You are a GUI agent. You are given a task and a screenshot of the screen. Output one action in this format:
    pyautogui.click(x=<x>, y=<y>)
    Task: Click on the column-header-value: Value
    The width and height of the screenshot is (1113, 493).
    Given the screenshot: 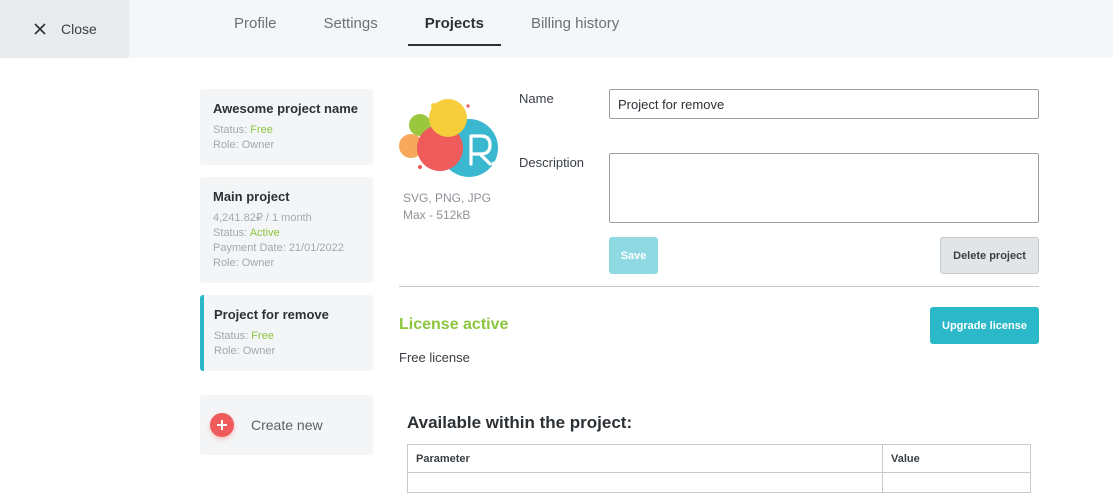 What is the action you would take?
    pyautogui.click(x=956, y=458)
    